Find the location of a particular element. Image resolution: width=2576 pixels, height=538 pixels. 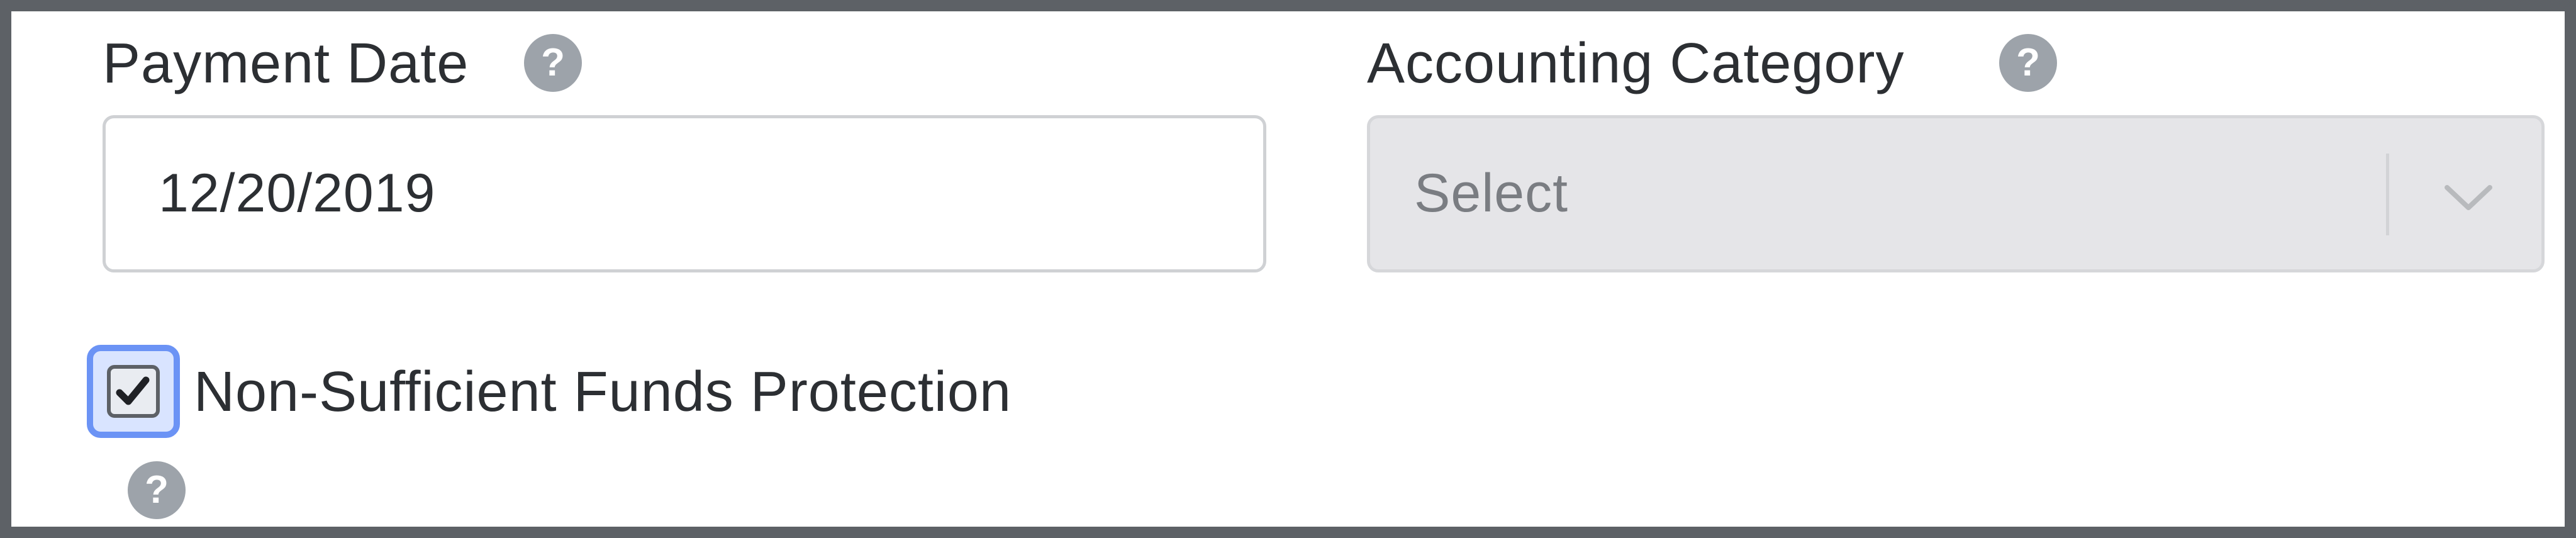

payment-date-label: Payment Date is located at coordinates (286, 63).